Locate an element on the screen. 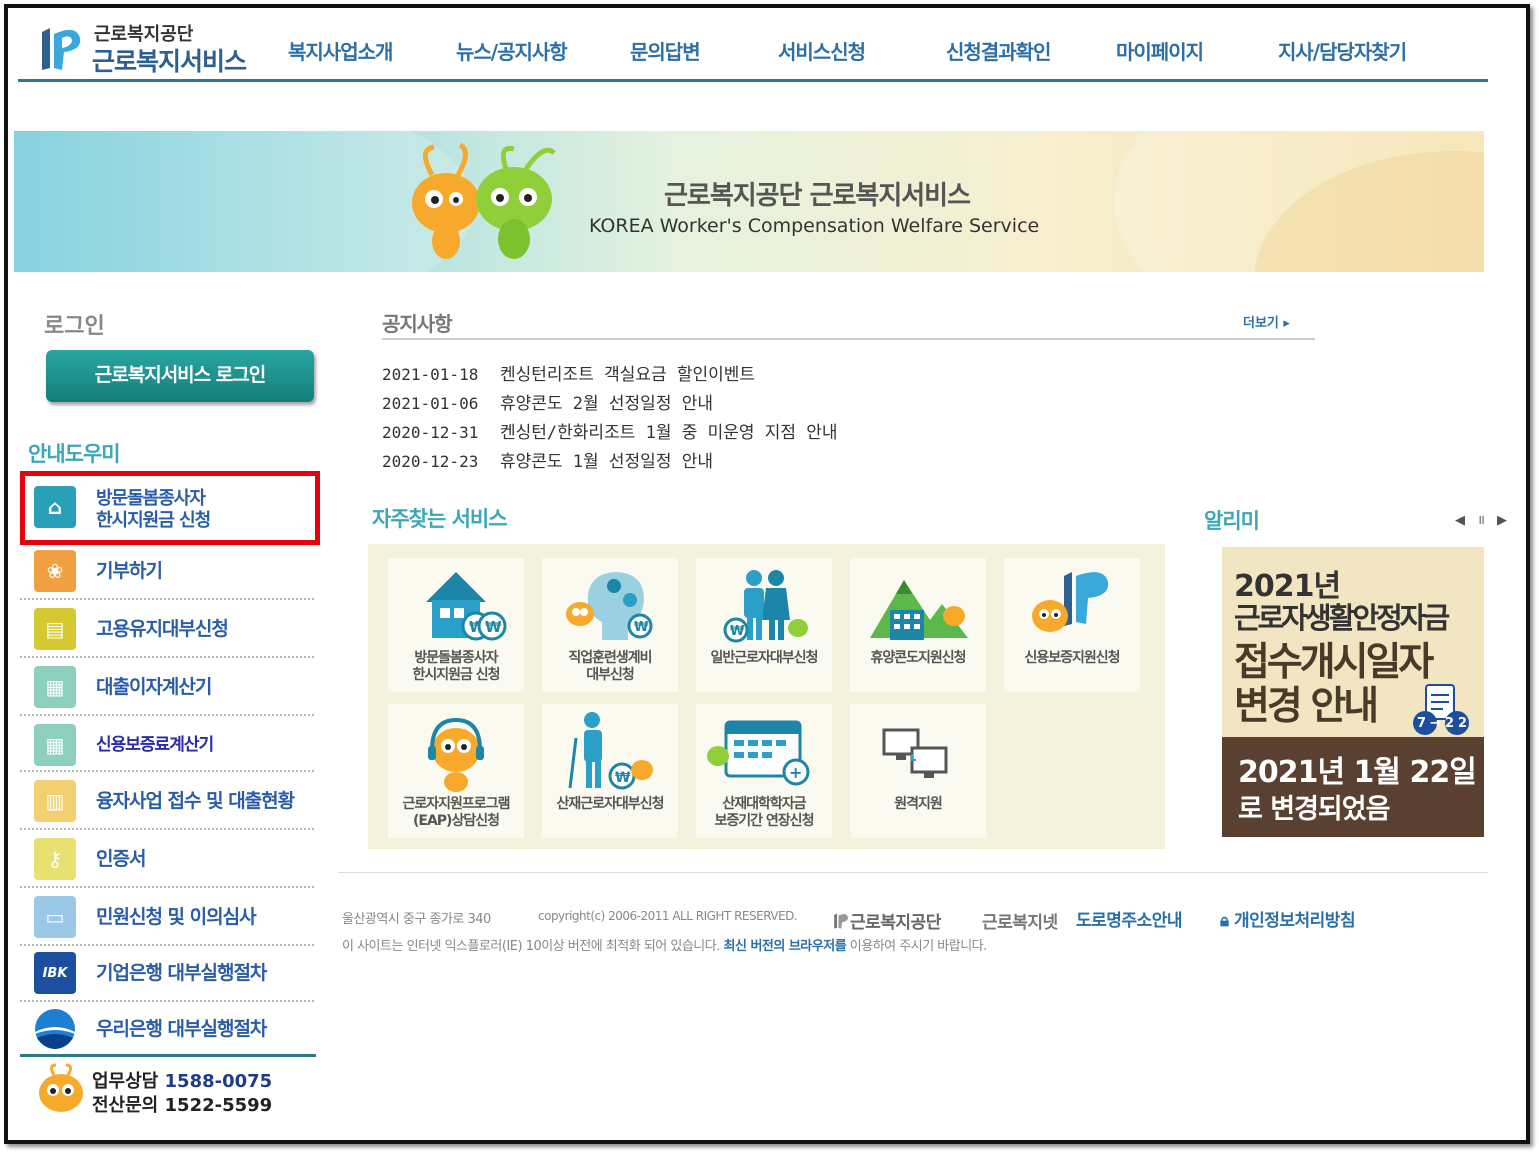 Image resolution: width=1539 pixels, height=1154 pixels. footer-address: 울산광역시 중구 종가로 340 is located at coordinates (416, 919).